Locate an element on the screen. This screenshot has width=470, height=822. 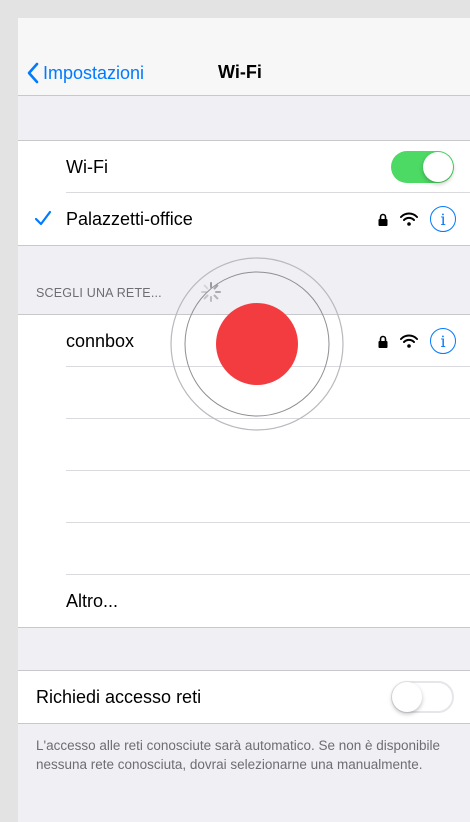
connected-network-row: Palazzetti-office i is located at coordinates (244, 219).